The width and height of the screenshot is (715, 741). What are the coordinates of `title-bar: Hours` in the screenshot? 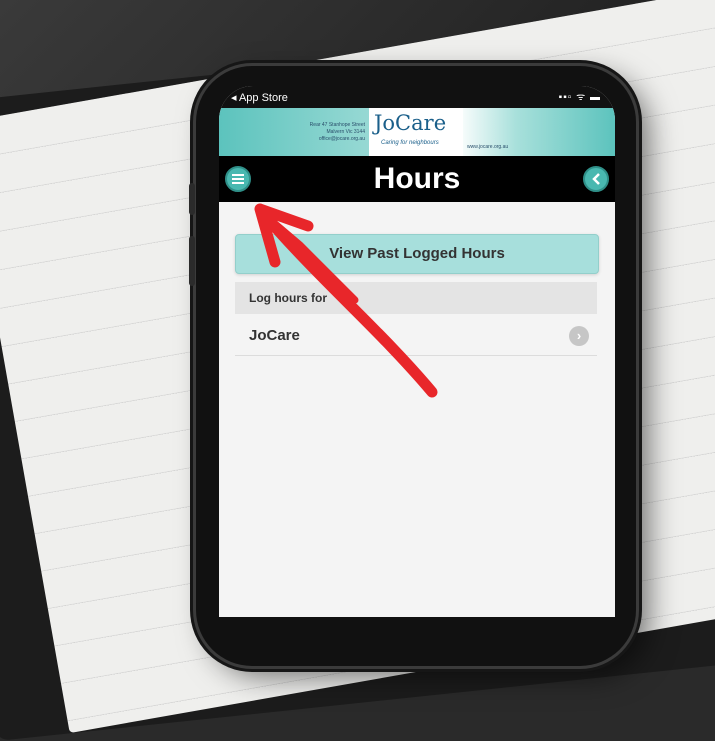 It's located at (417, 179).